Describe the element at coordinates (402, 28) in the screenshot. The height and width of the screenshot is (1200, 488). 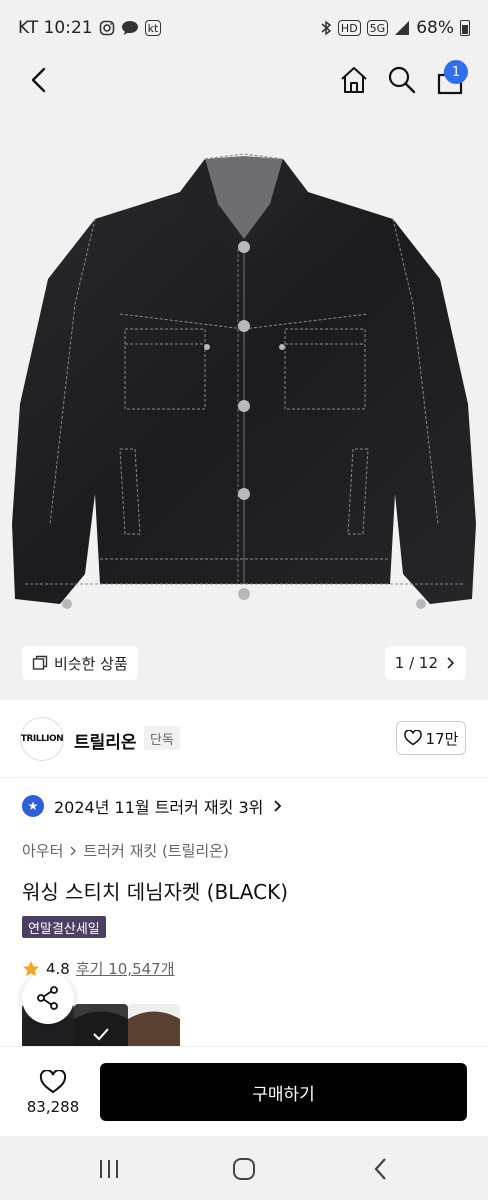
I see `signal-icon` at that location.